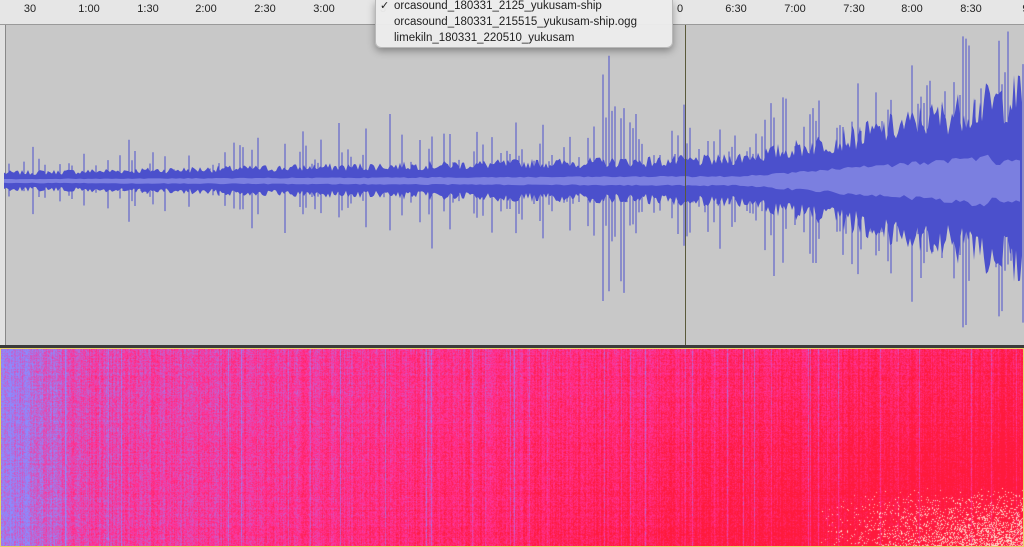 The image size is (1024, 547). Describe the element at coordinates (30, 9) in the screenshot. I see `ruler-tick-label: 30` at that location.